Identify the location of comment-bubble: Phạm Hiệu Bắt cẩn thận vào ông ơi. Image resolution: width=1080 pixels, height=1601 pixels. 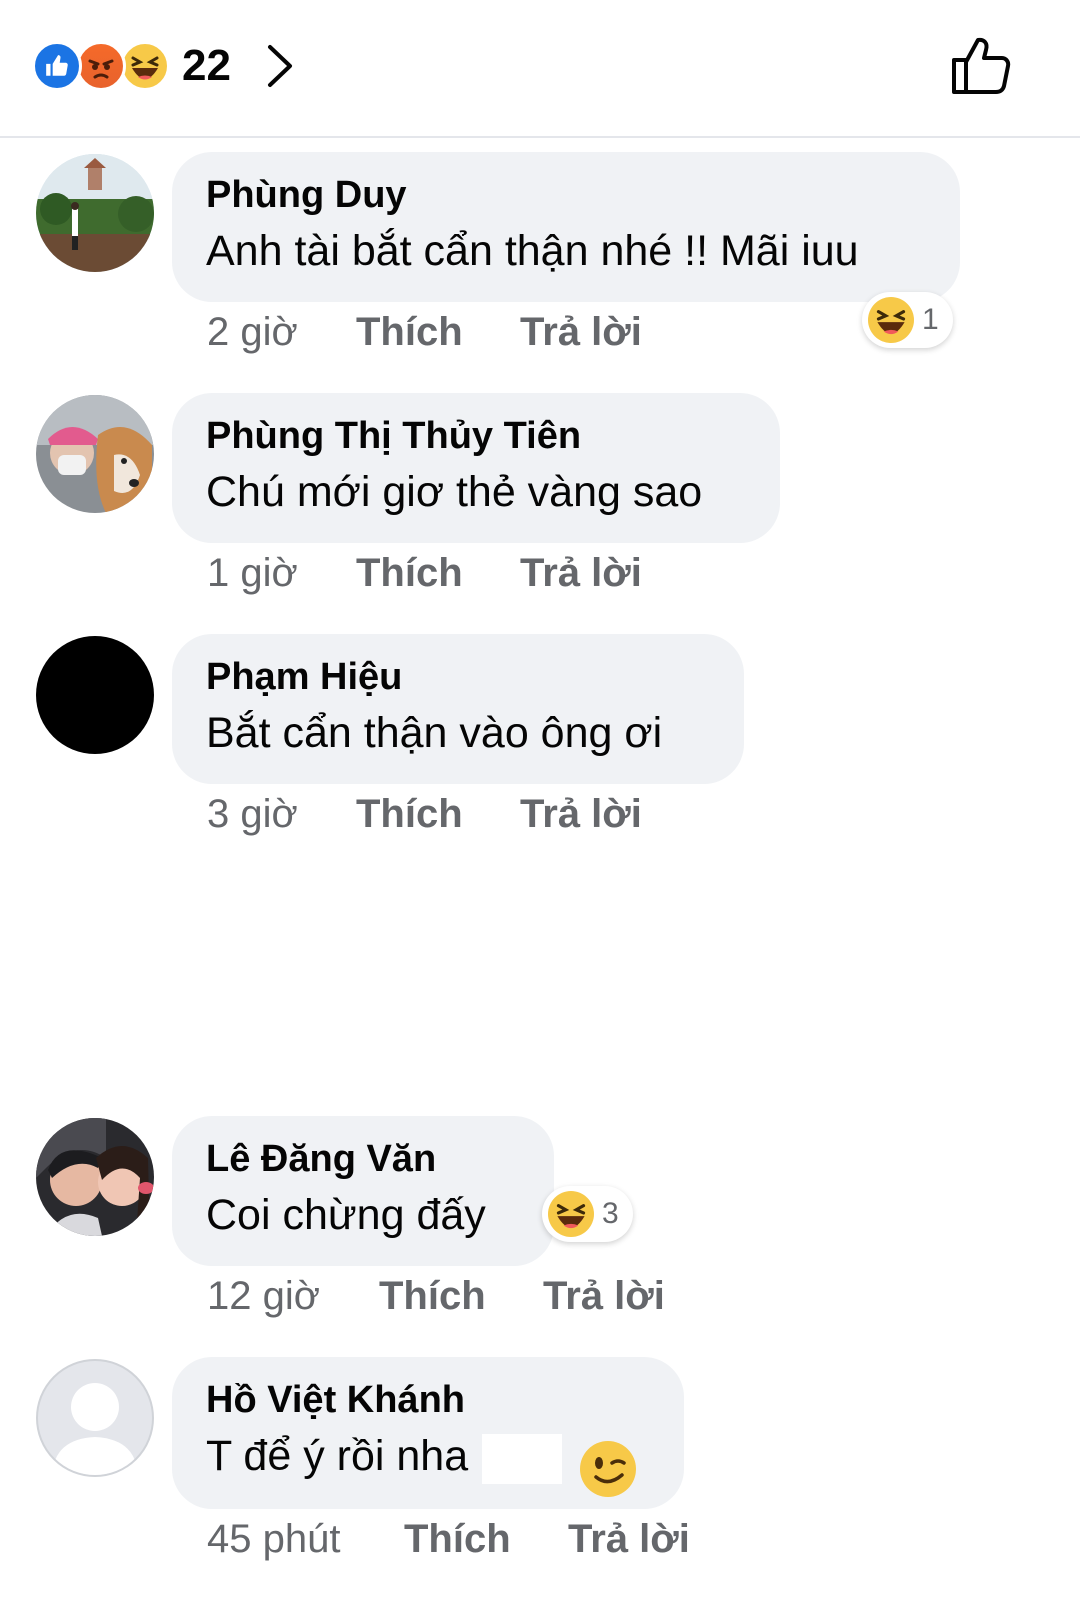
(458, 709).